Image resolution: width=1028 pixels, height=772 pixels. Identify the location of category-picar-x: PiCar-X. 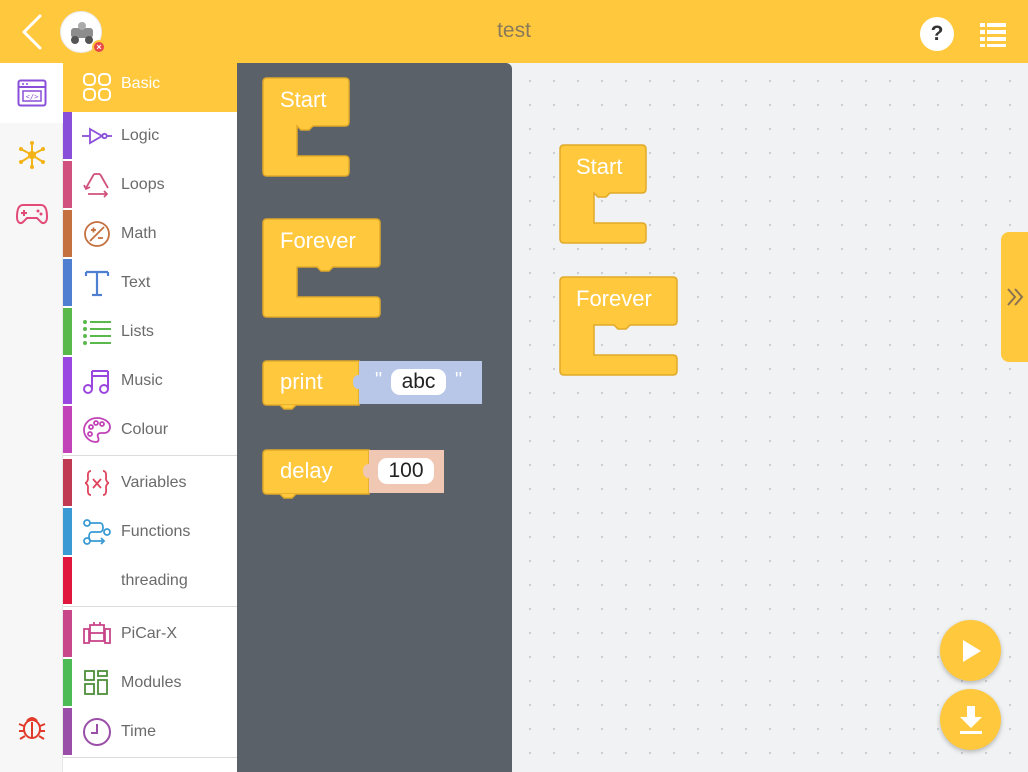
(150, 634).